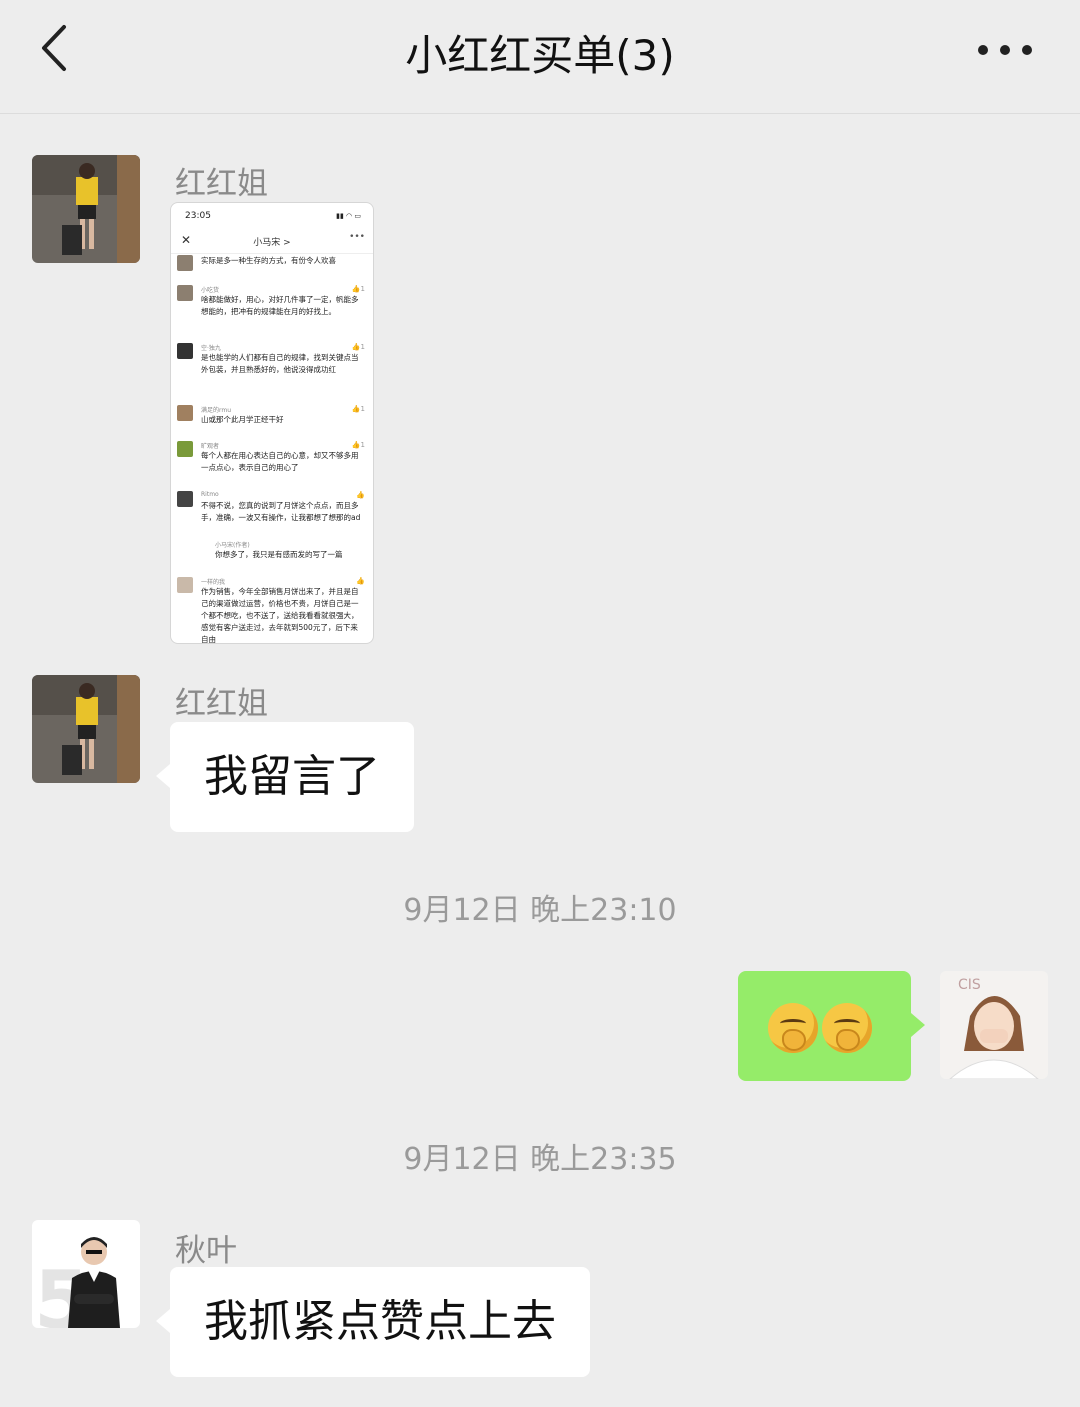 The width and height of the screenshot is (1080, 1407). I want to click on chat-title: 小红红买单(3), so click(540, 55).